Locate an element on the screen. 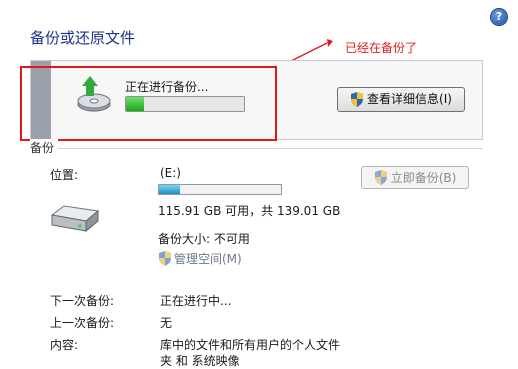 This screenshot has width=518, height=369. annotation-text: 已经在备份了 is located at coordinates (381, 48).